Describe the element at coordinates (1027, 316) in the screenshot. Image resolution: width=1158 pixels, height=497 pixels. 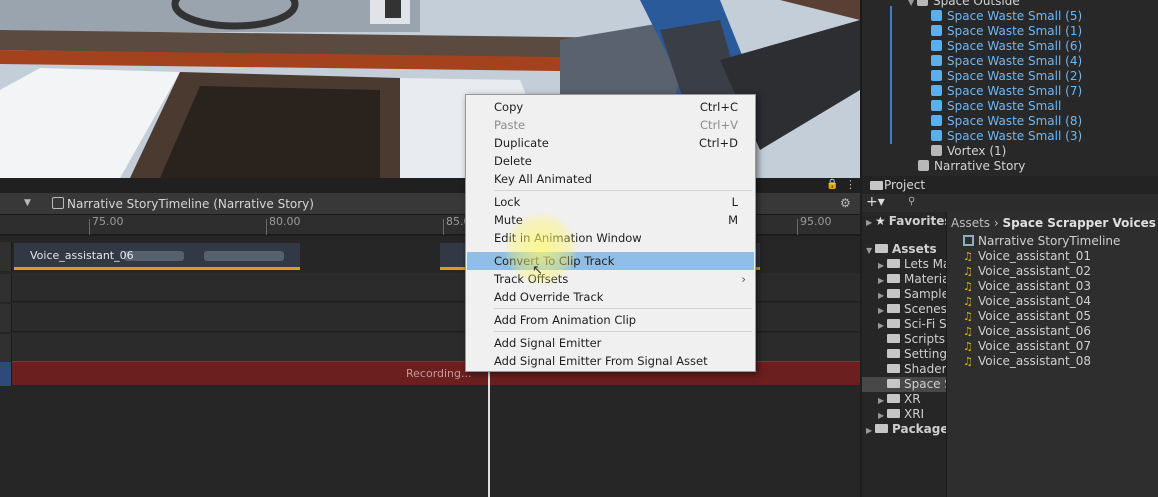
I see `asset-item: ♫ Voice_assistant_05` at that location.